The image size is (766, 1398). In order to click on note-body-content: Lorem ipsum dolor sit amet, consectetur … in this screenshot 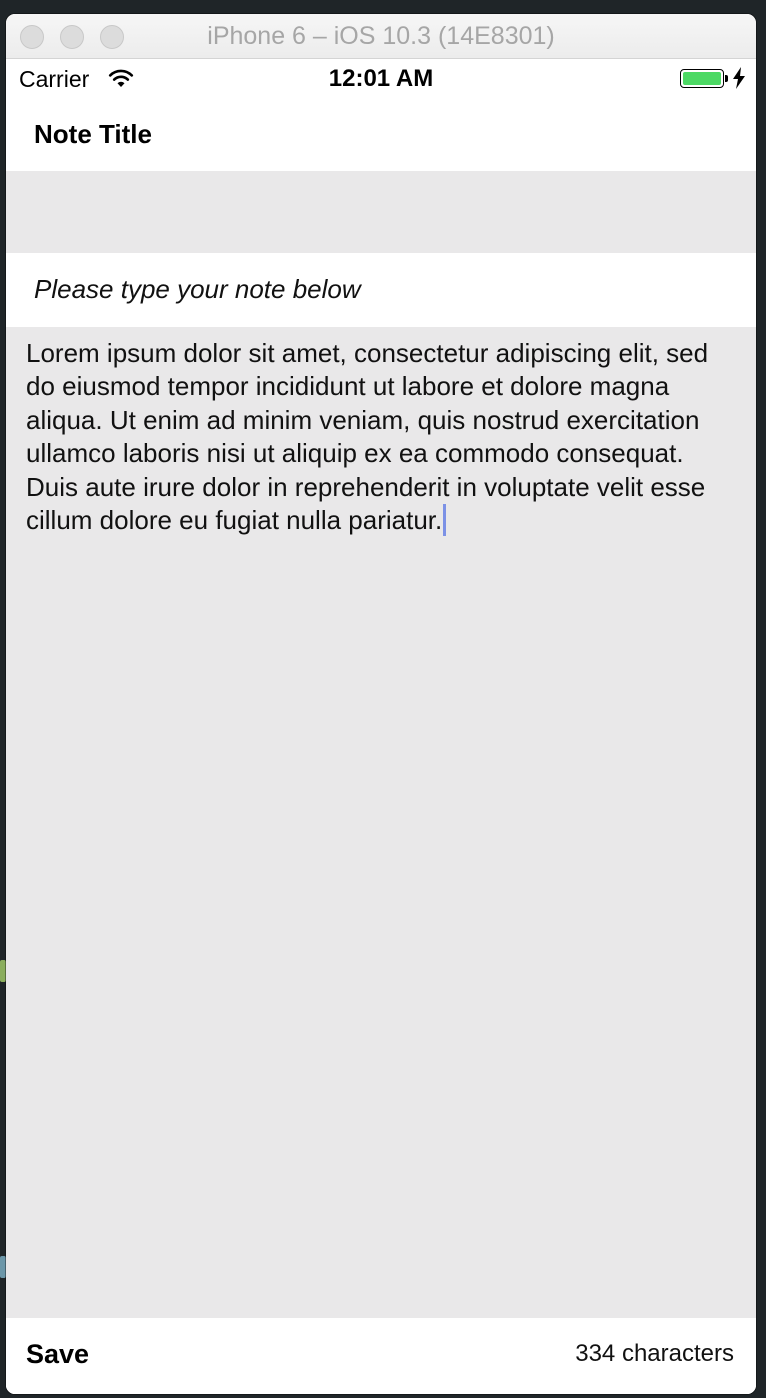, I will do `click(371, 437)`.